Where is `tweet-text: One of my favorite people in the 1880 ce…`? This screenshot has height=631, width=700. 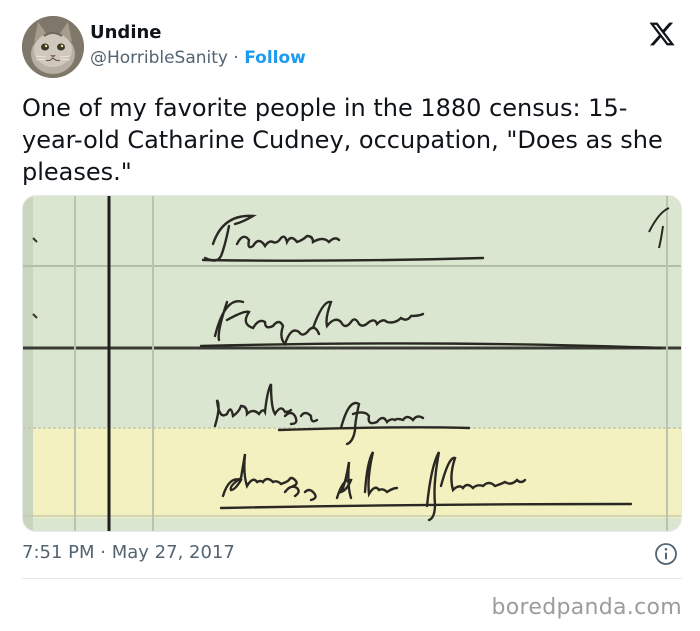 tweet-text: One of my favorite people in the 1880 ce… is located at coordinates (342, 140).